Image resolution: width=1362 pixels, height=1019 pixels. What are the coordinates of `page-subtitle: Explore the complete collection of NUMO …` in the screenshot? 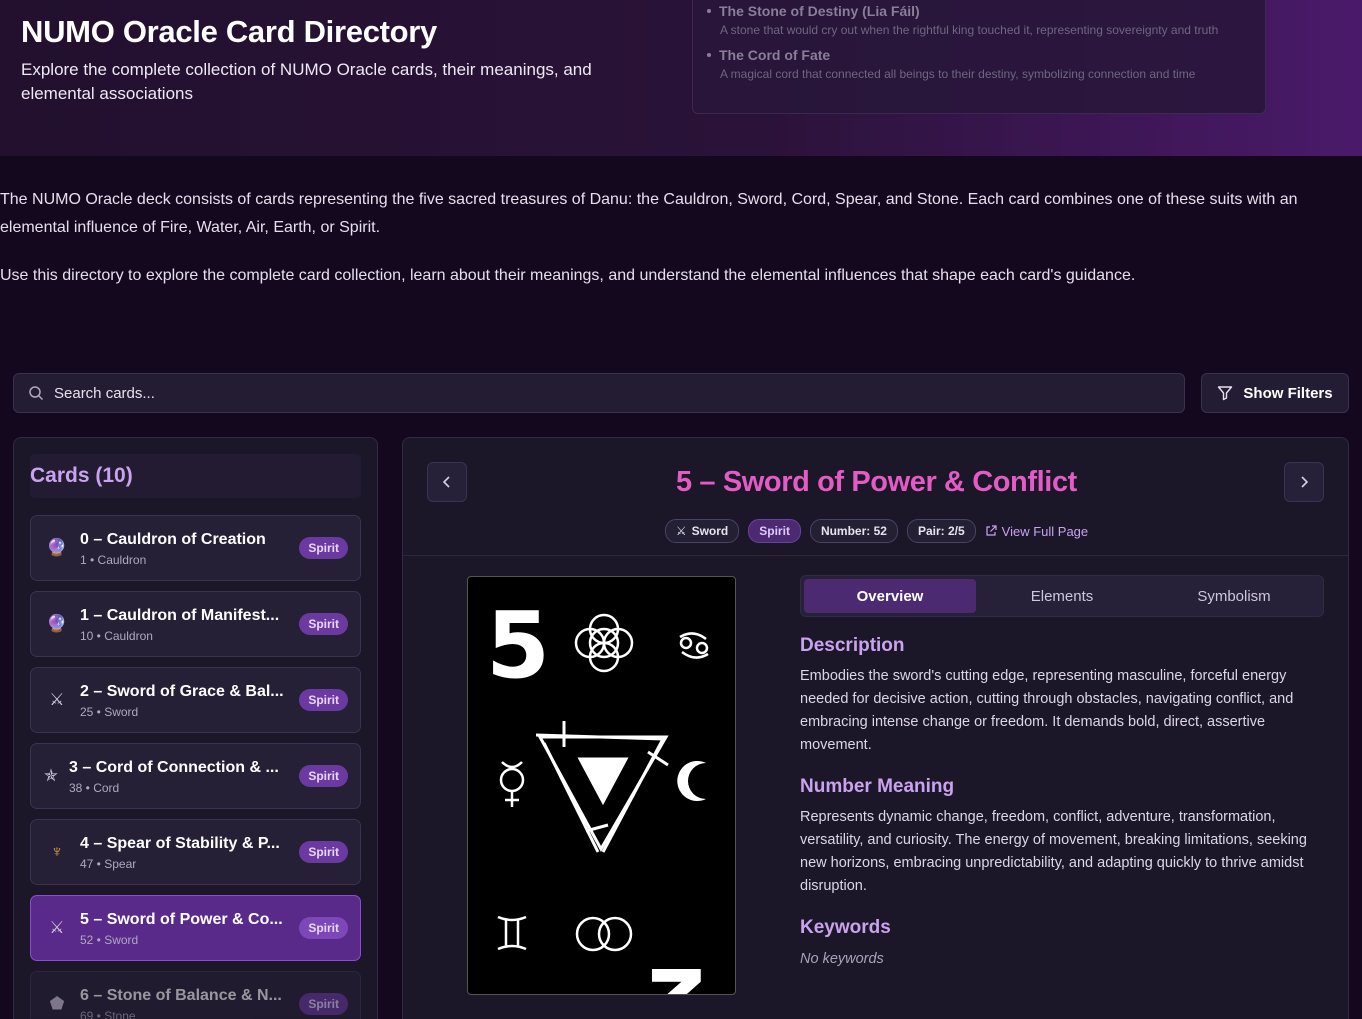 It's located at (306, 81).